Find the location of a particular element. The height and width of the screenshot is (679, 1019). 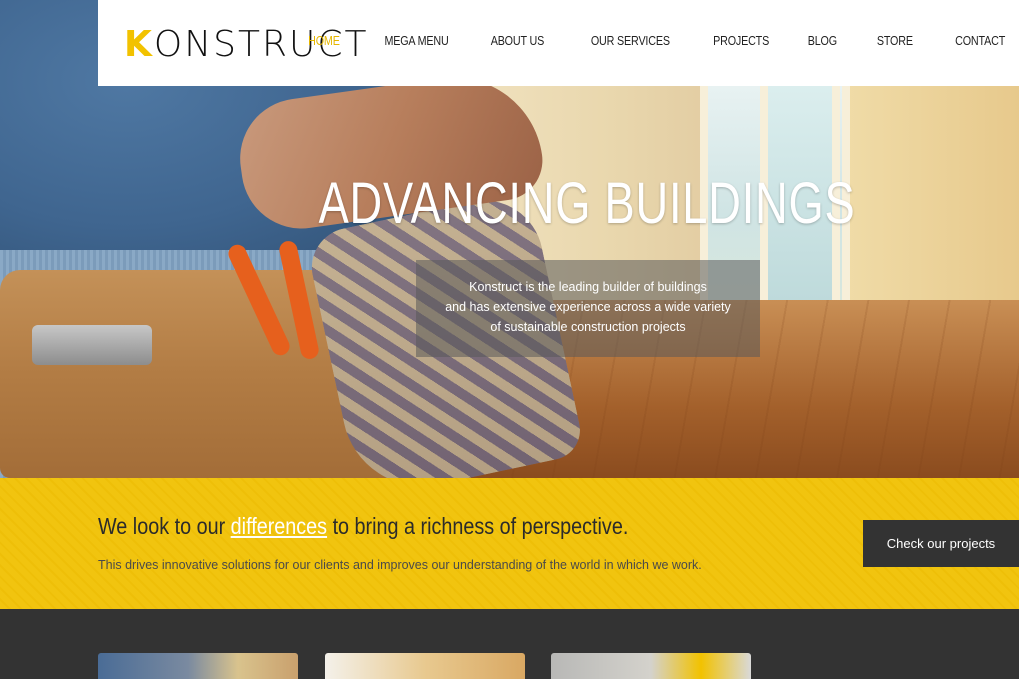

nav-blog: BLOG is located at coordinates (822, 41).